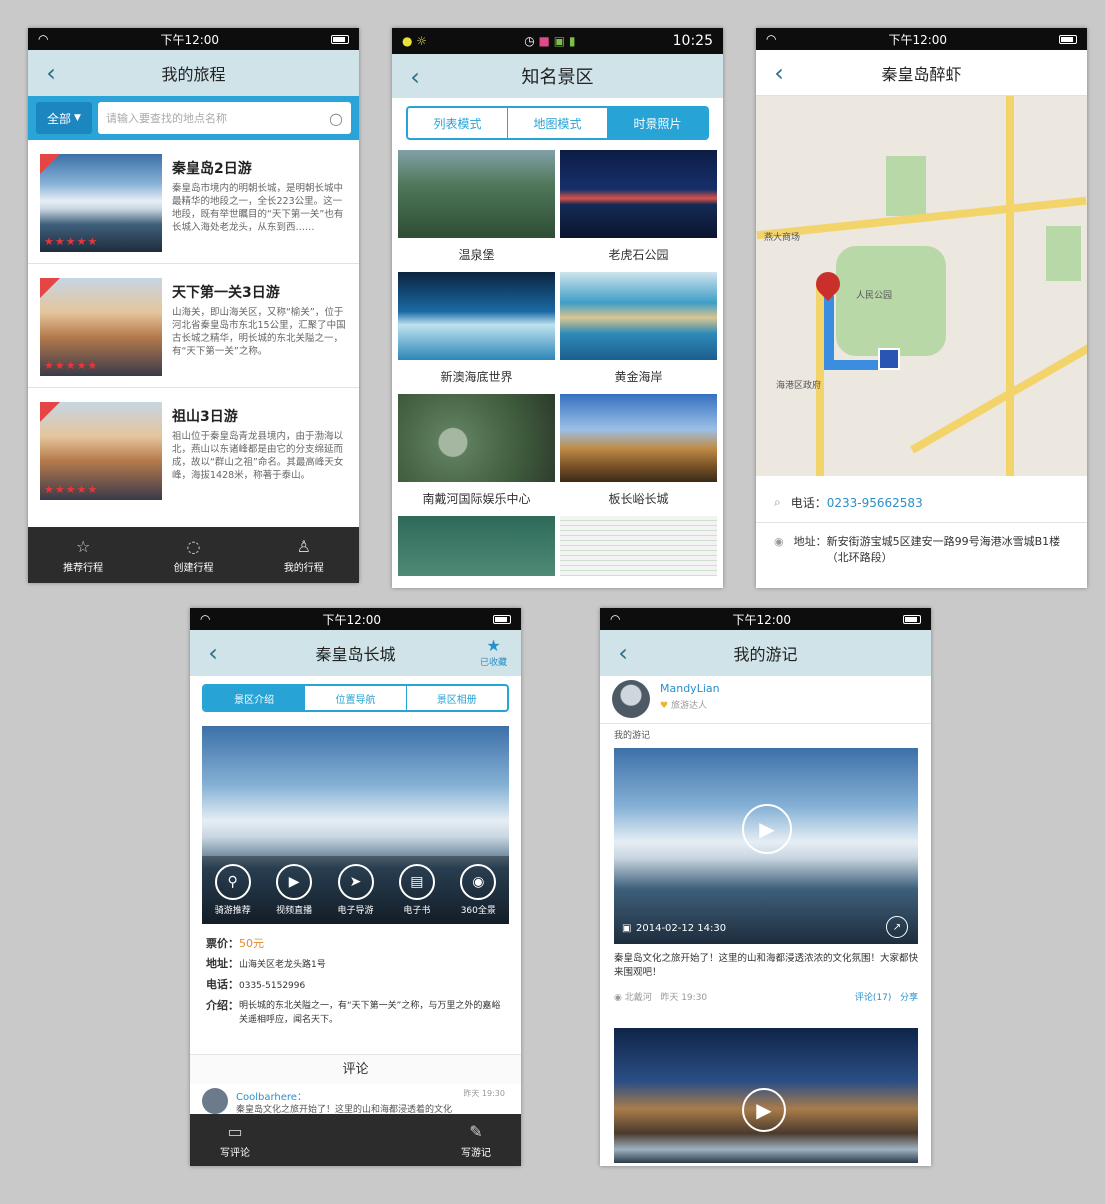 The image size is (1105, 1204). What do you see at coordinates (874, 296) in the screenshot?
I see `map-label: 人民公园` at bounding box center [874, 296].